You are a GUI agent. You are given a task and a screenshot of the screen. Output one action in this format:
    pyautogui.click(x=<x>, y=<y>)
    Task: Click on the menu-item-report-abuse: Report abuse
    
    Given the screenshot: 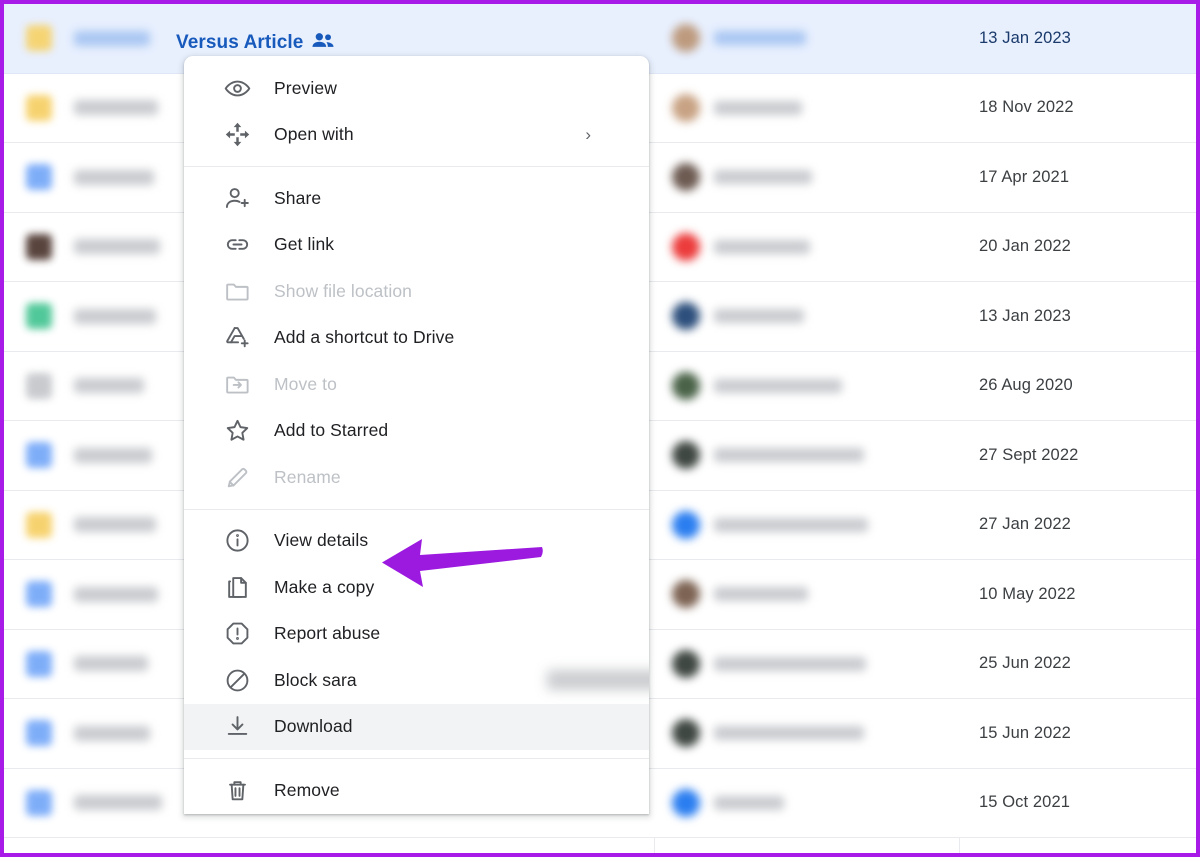 What is the action you would take?
    pyautogui.click(x=416, y=634)
    